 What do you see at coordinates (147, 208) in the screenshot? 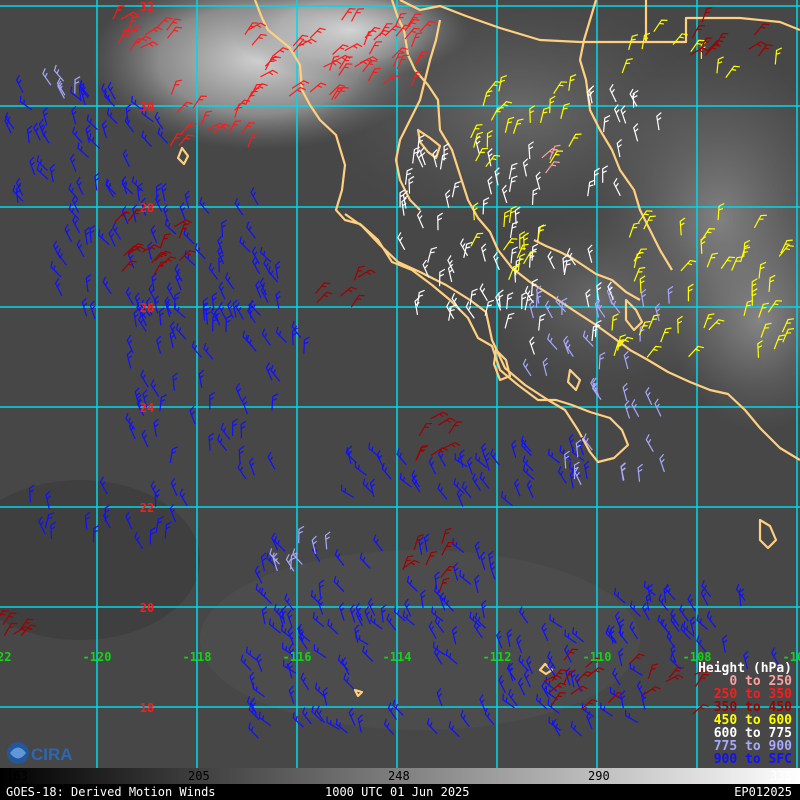
I see `latitude-label: 28` at bounding box center [147, 208].